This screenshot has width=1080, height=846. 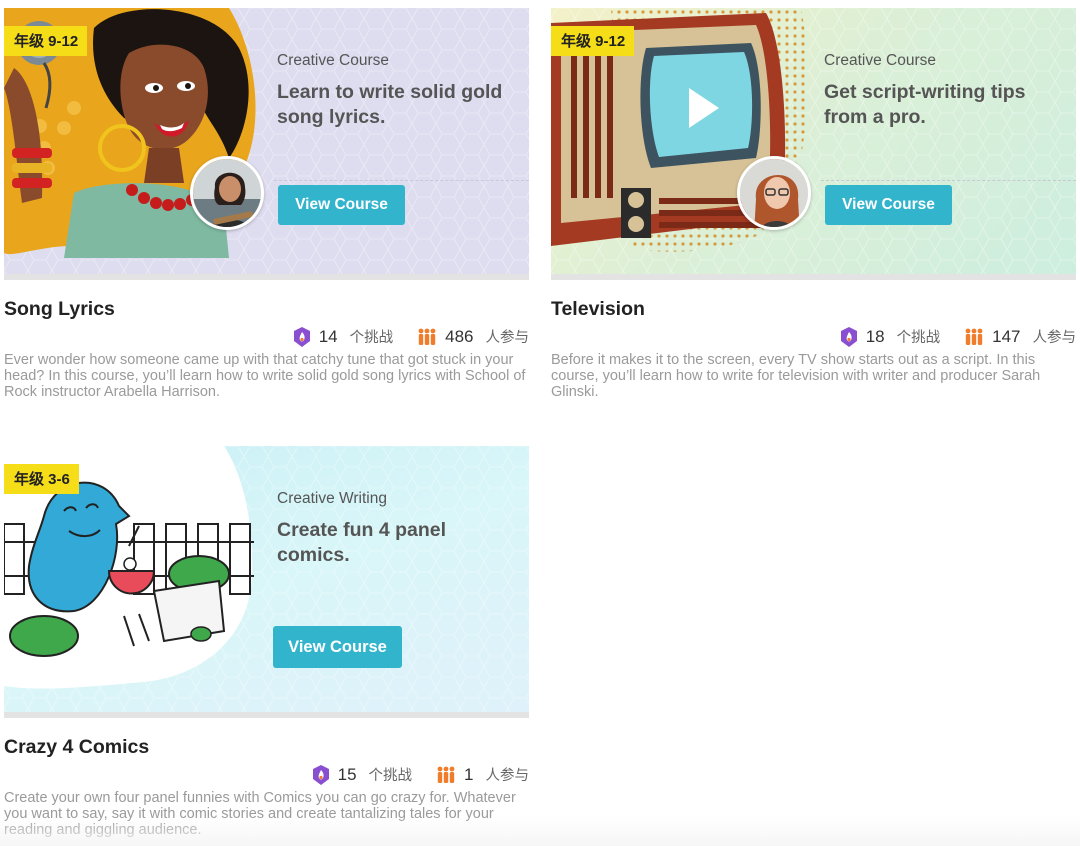 What do you see at coordinates (362, 542) in the screenshot?
I see `course-headline: Create fun 4 panel comics.` at bounding box center [362, 542].